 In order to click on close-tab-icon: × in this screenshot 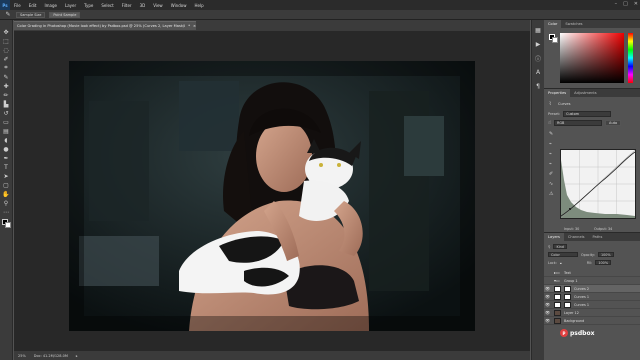, I will do `click(194, 26)`.